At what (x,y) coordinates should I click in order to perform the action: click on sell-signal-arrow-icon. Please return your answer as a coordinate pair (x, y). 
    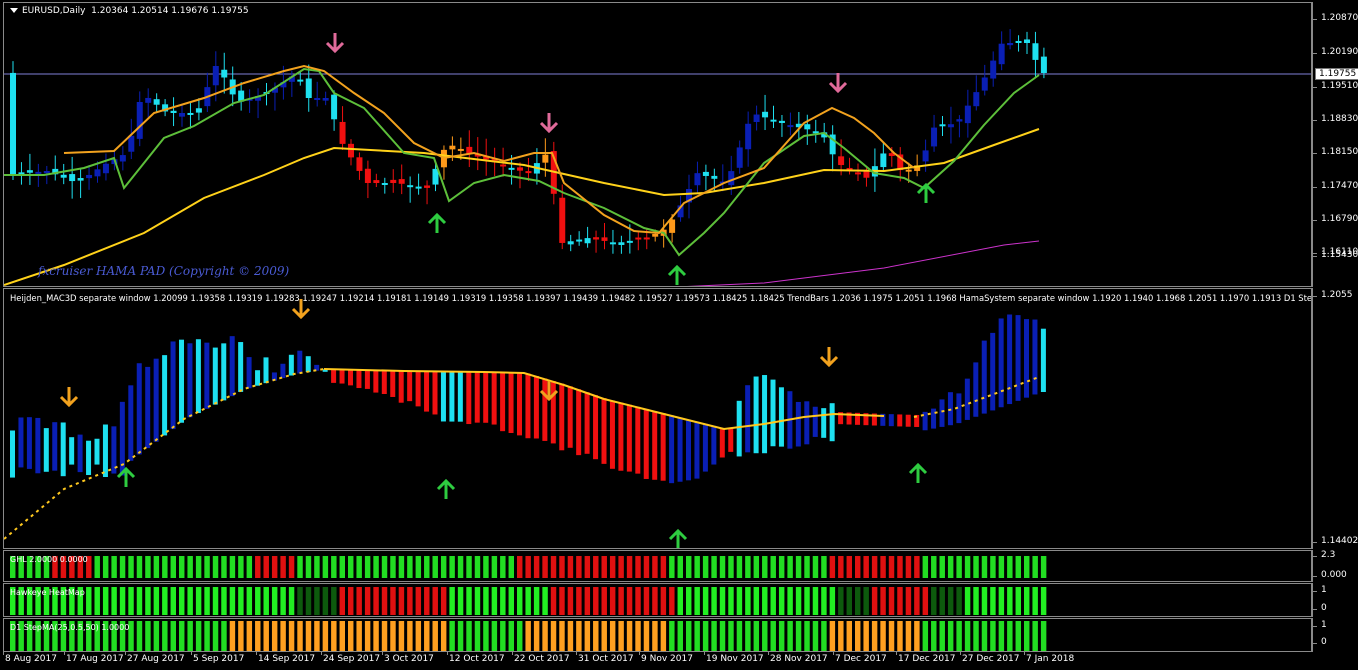
    Looking at the image, I should click on (838, 83).